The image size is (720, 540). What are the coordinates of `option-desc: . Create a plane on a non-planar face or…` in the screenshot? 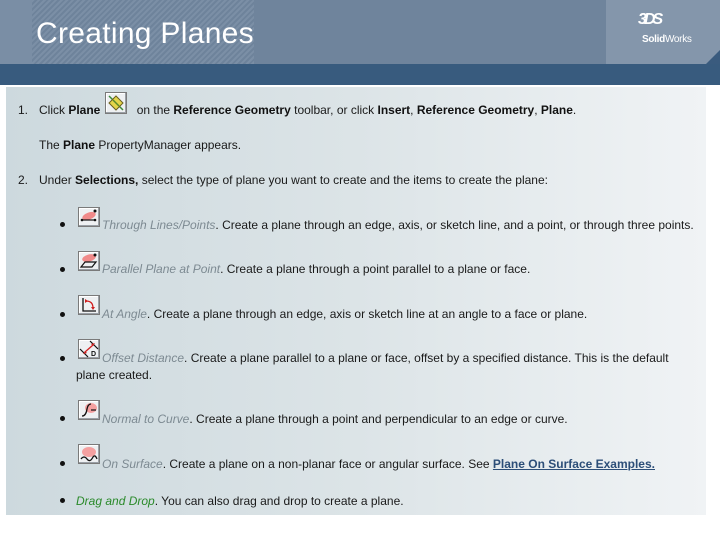 It's located at (327, 464).